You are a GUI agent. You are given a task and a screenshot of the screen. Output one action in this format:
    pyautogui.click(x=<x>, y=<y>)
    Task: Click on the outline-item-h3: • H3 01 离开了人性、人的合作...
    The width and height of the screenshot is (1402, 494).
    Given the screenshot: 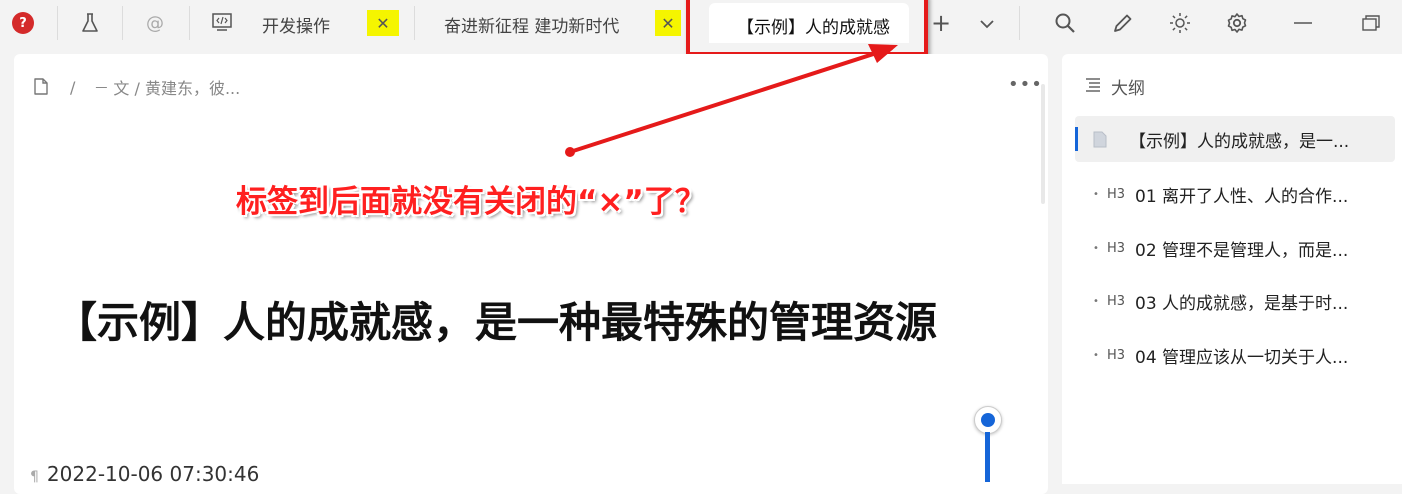 What is the action you would take?
    pyautogui.click(x=1235, y=194)
    